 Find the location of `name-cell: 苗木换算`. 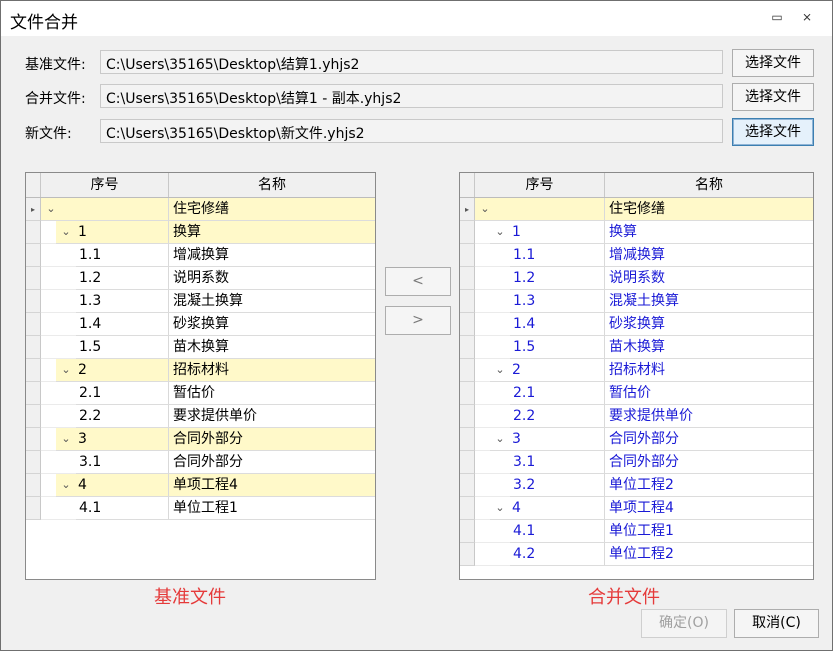

name-cell: 苗木换算 is located at coordinates (272, 347).